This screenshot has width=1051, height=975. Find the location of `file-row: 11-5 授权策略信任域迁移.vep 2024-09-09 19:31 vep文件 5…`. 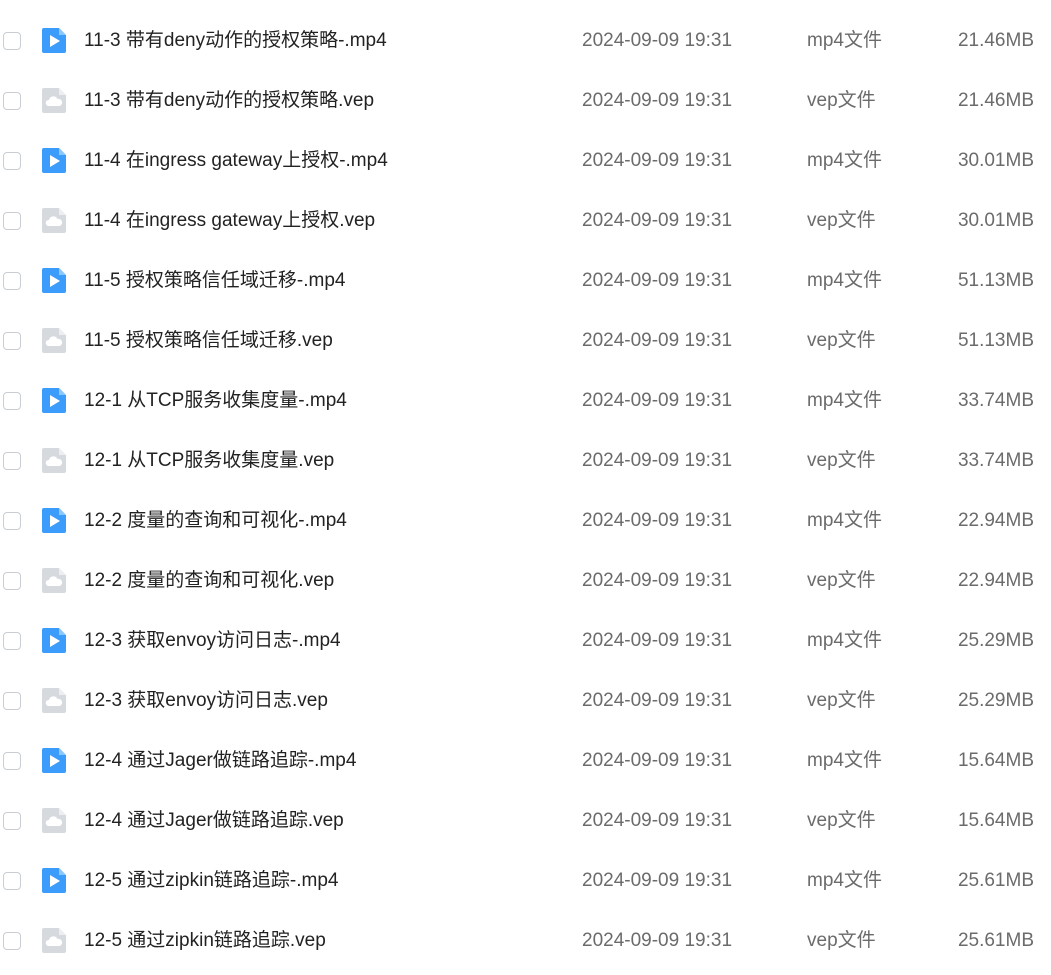

file-row: 11-5 授权策略信任域迁移.vep 2024-09-09 19:31 vep文件 5… is located at coordinates (525, 341).